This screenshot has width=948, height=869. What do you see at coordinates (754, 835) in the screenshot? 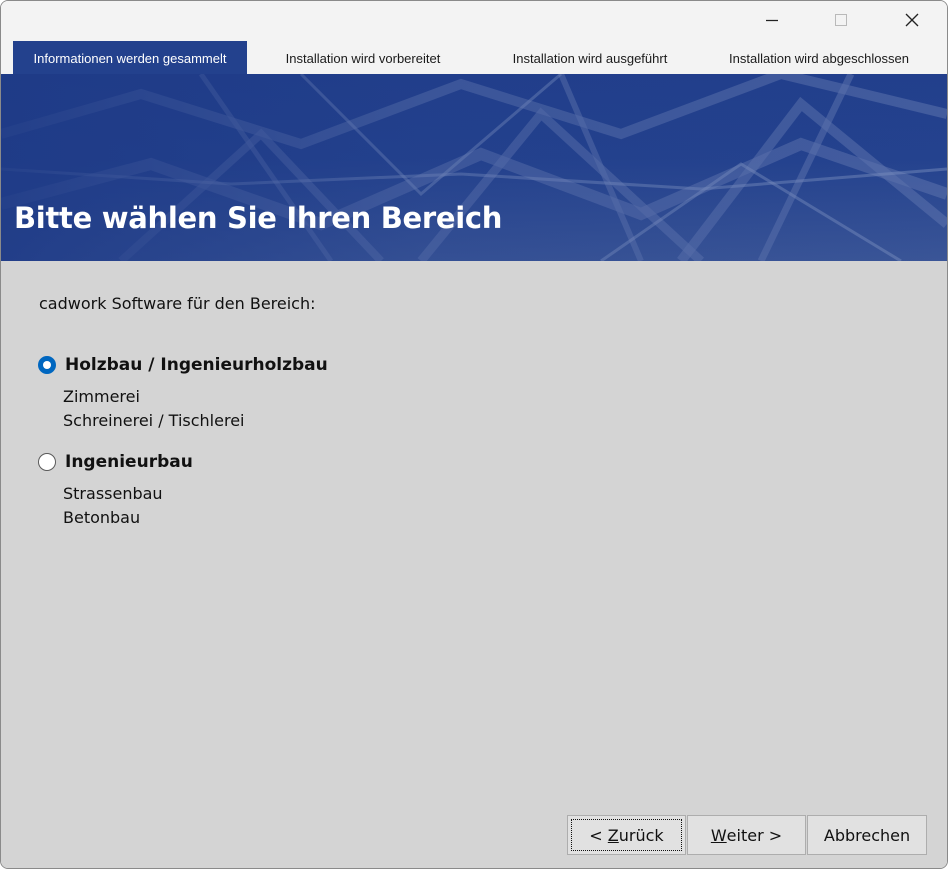
I see `next-button-label: eiter >` at bounding box center [754, 835].